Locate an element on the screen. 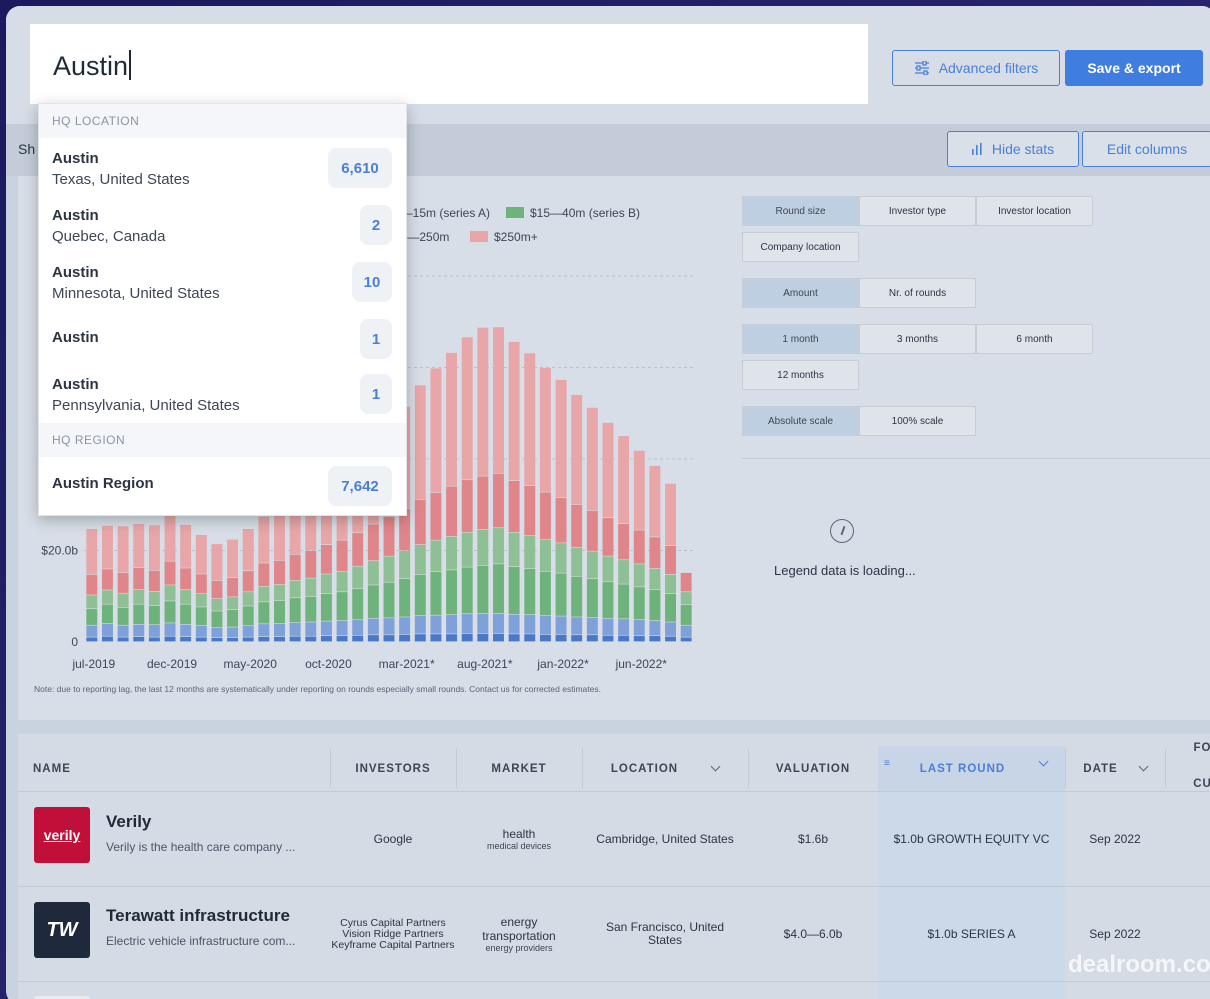 The height and width of the screenshot is (999, 1210). suggestion-item: Austin Texas, United States 6,610 is located at coordinates (222, 166).